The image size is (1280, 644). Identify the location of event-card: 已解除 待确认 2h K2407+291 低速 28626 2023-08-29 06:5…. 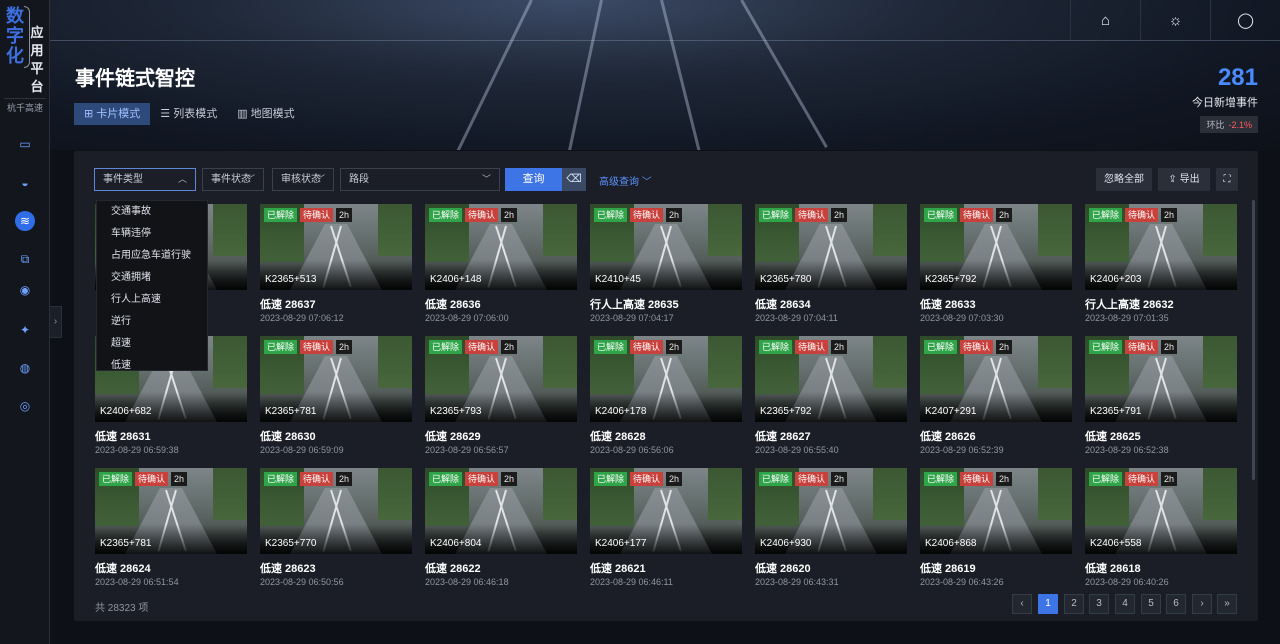
(996, 402).